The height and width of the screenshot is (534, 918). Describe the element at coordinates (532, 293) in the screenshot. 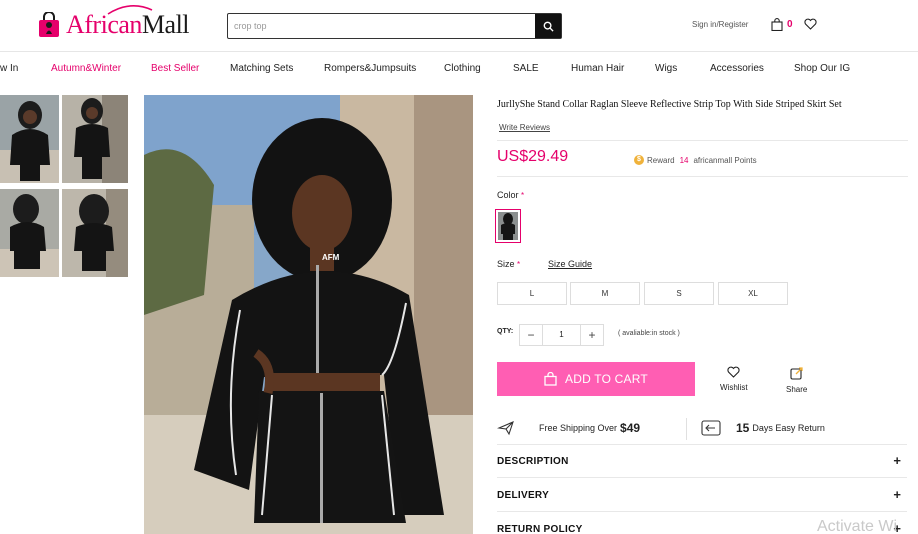

I see `size-option-l: L` at that location.